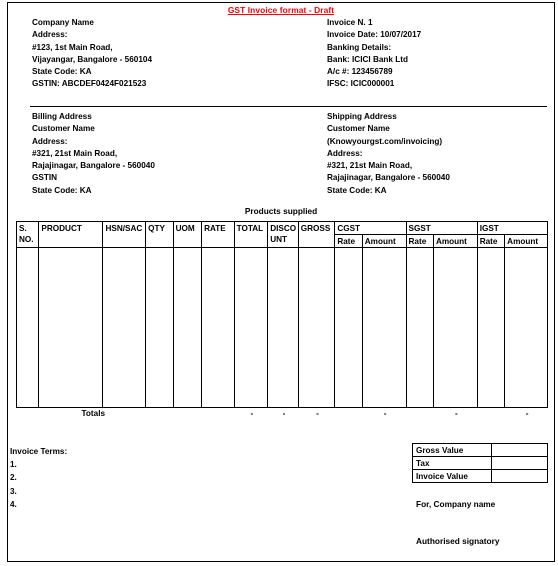 The image size is (558, 566). What do you see at coordinates (71, 234) in the screenshot?
I see `col-header-product: PRODUCT` at bounding box center [71, 234].